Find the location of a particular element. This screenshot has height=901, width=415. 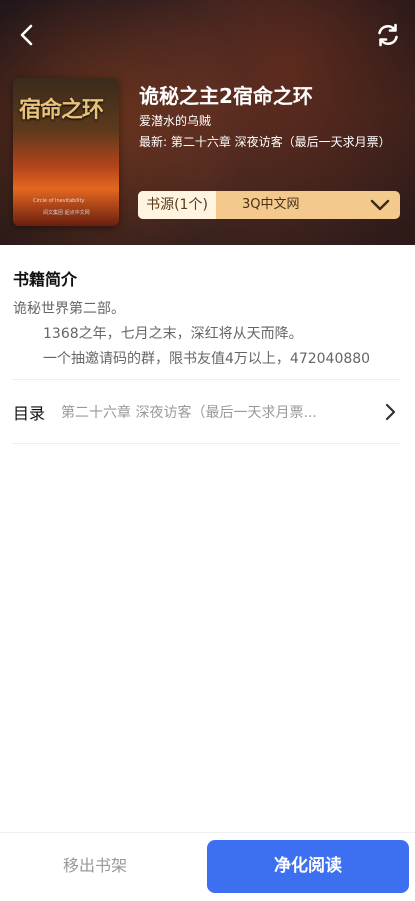

intro-heading: 书籍简介 is located at coordinates (45, 279).